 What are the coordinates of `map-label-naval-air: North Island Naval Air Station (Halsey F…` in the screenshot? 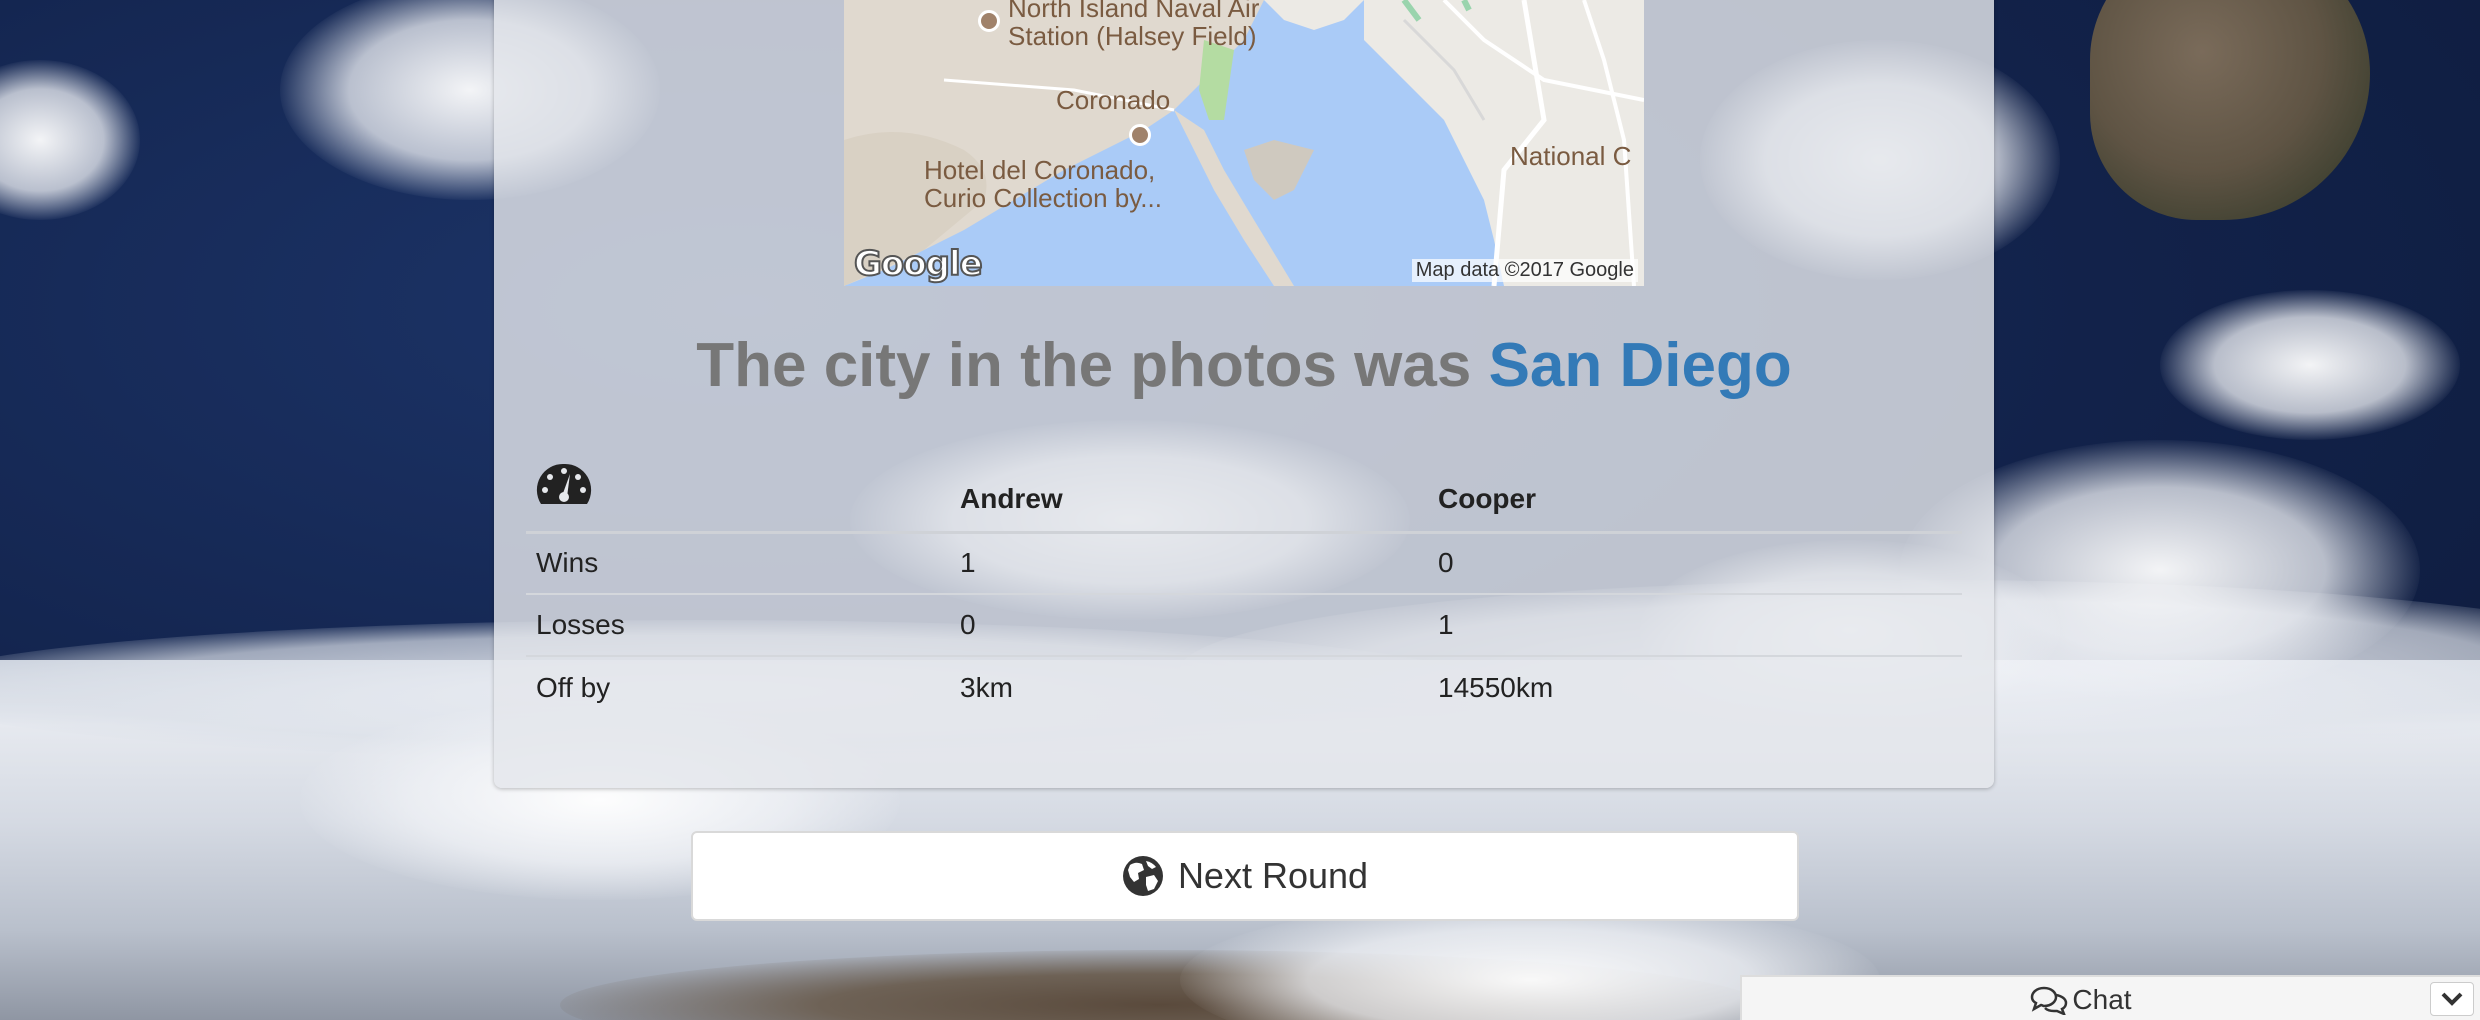 It's located at (1134, 25).